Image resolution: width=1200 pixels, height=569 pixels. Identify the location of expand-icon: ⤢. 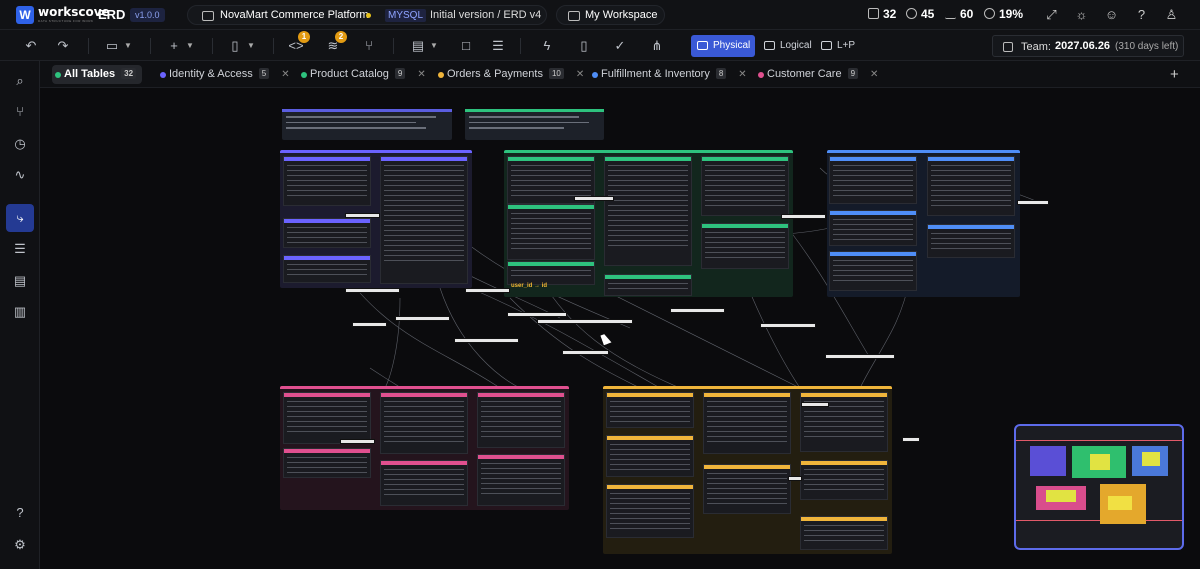
(1051, 14).